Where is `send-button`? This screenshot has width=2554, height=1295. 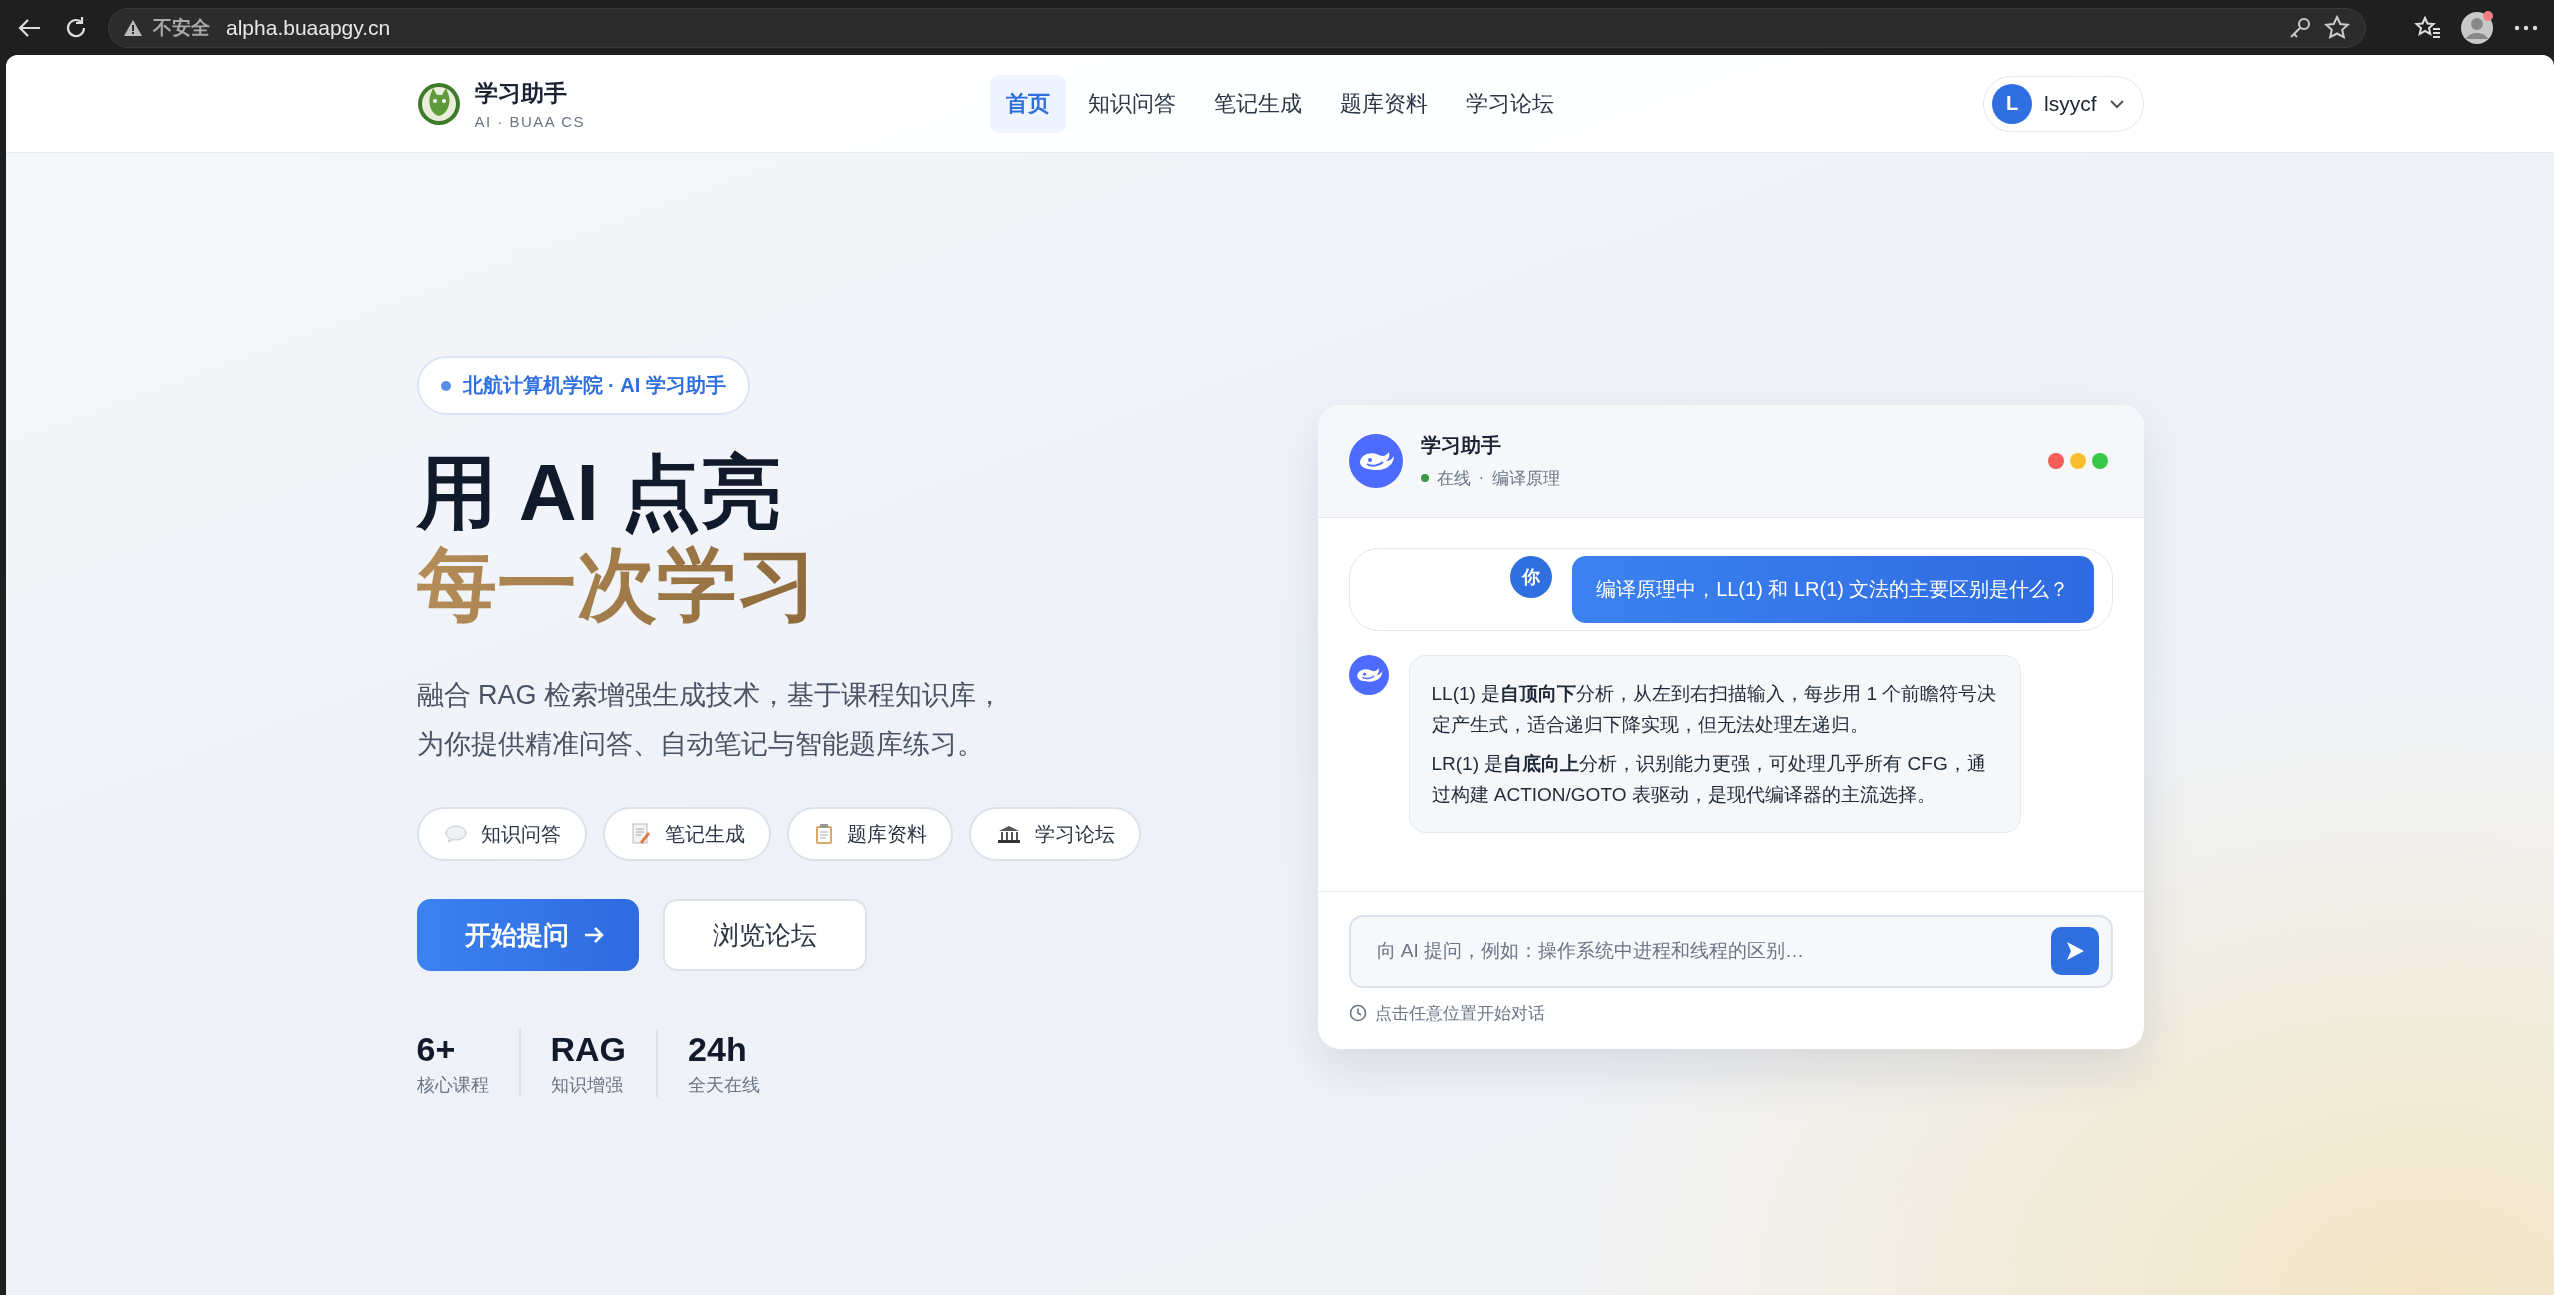
send-button is located at coordinates (2074, 951).